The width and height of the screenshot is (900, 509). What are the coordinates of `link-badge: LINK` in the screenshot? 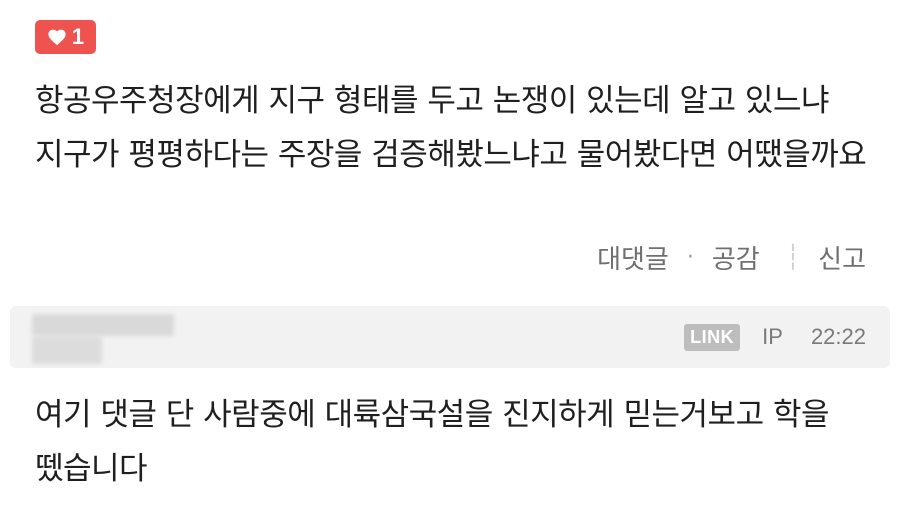 It's located at (712, 337).